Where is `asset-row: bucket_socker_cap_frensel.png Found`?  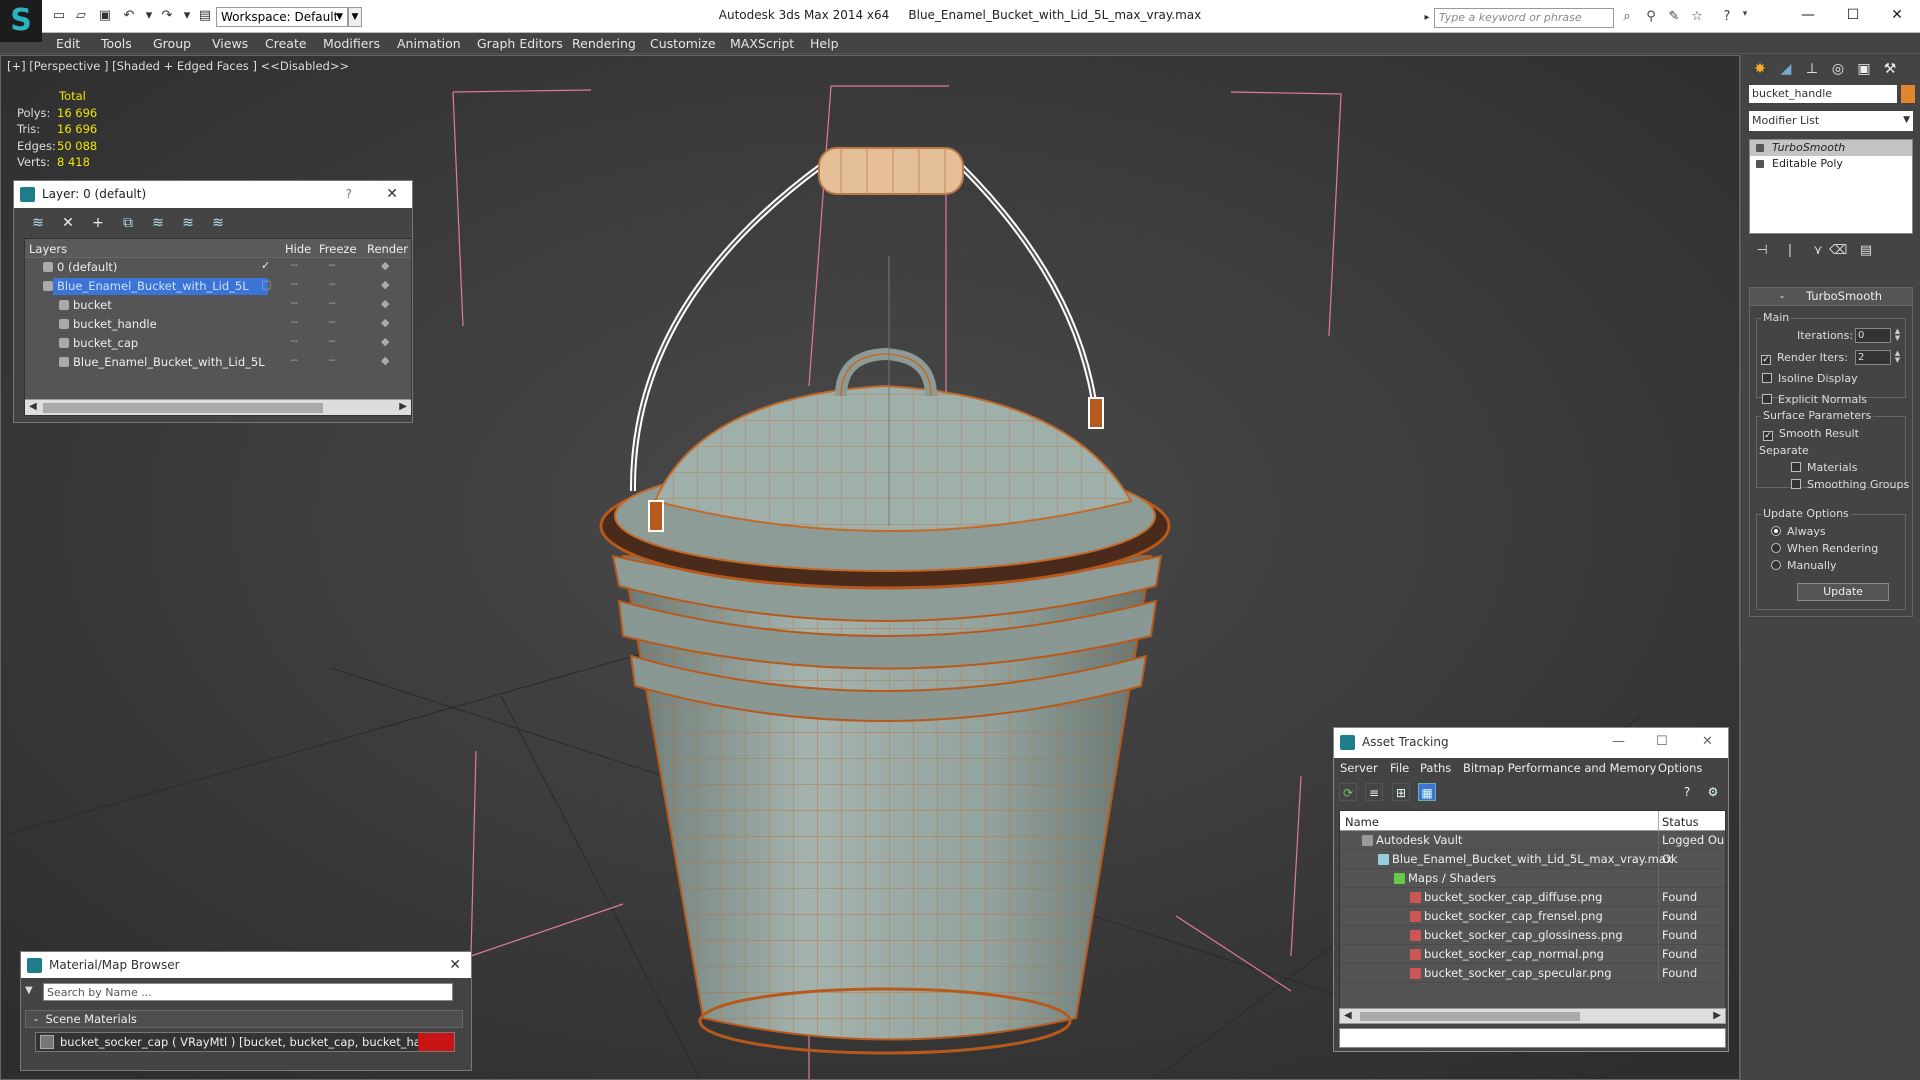 asset-row: bucket_socker_cap_frensel.png Found is located at coordinates (1532, 916).